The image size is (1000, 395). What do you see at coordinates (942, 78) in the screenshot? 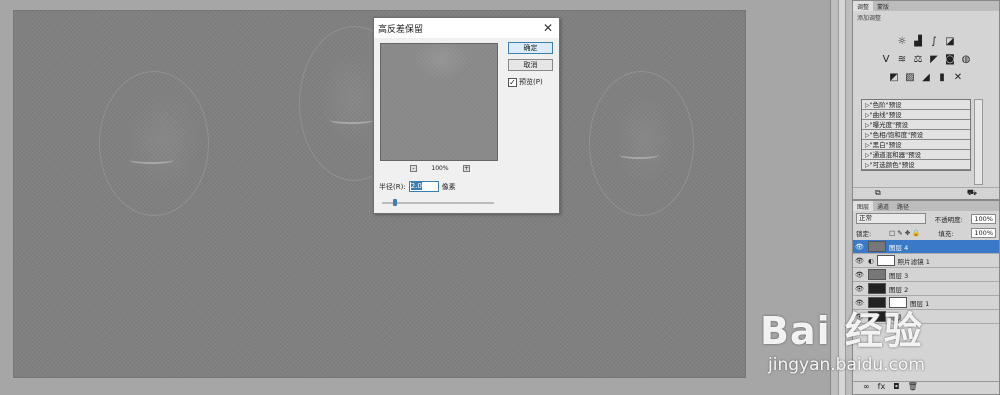
I see `gradient-map-icon: ▮` at bounding box center [942, 78].